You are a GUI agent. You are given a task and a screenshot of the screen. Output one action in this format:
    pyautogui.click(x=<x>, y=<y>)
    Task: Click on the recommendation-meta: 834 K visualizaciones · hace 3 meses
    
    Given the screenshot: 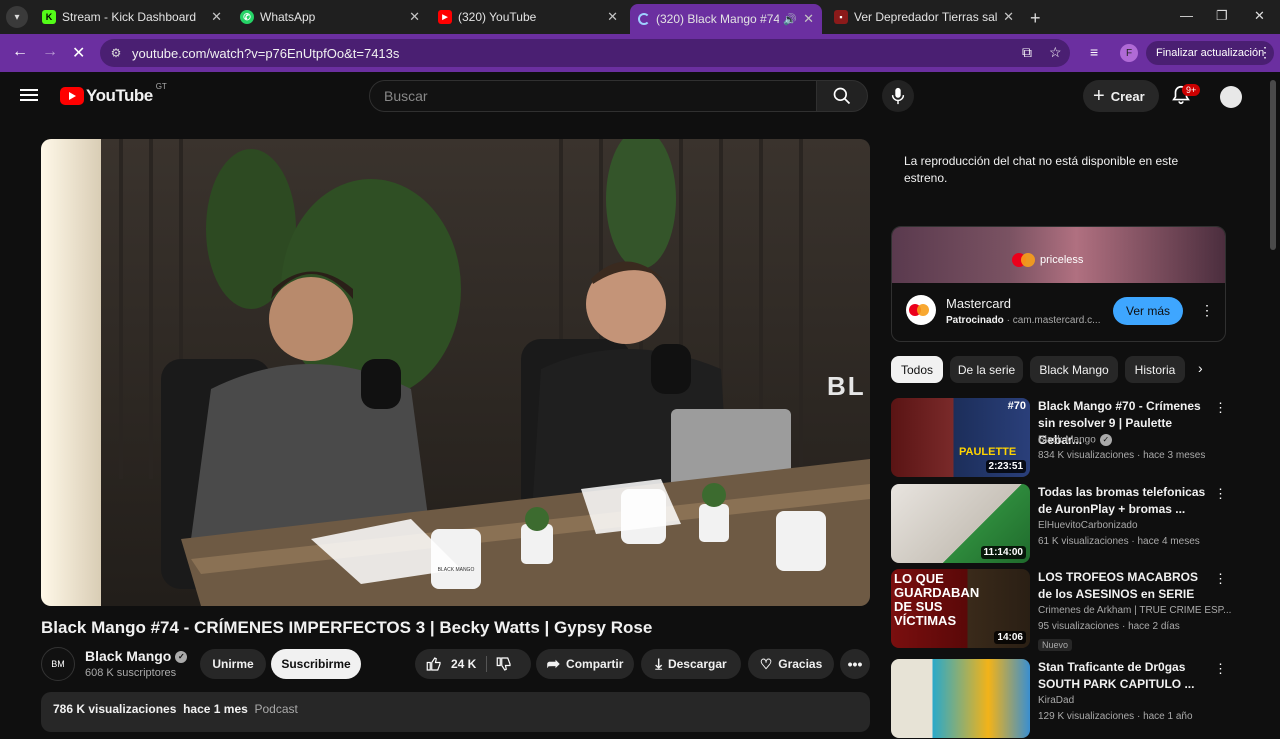 What is the action you would take?
    pyautogui.click(x=1122, y=455)
    